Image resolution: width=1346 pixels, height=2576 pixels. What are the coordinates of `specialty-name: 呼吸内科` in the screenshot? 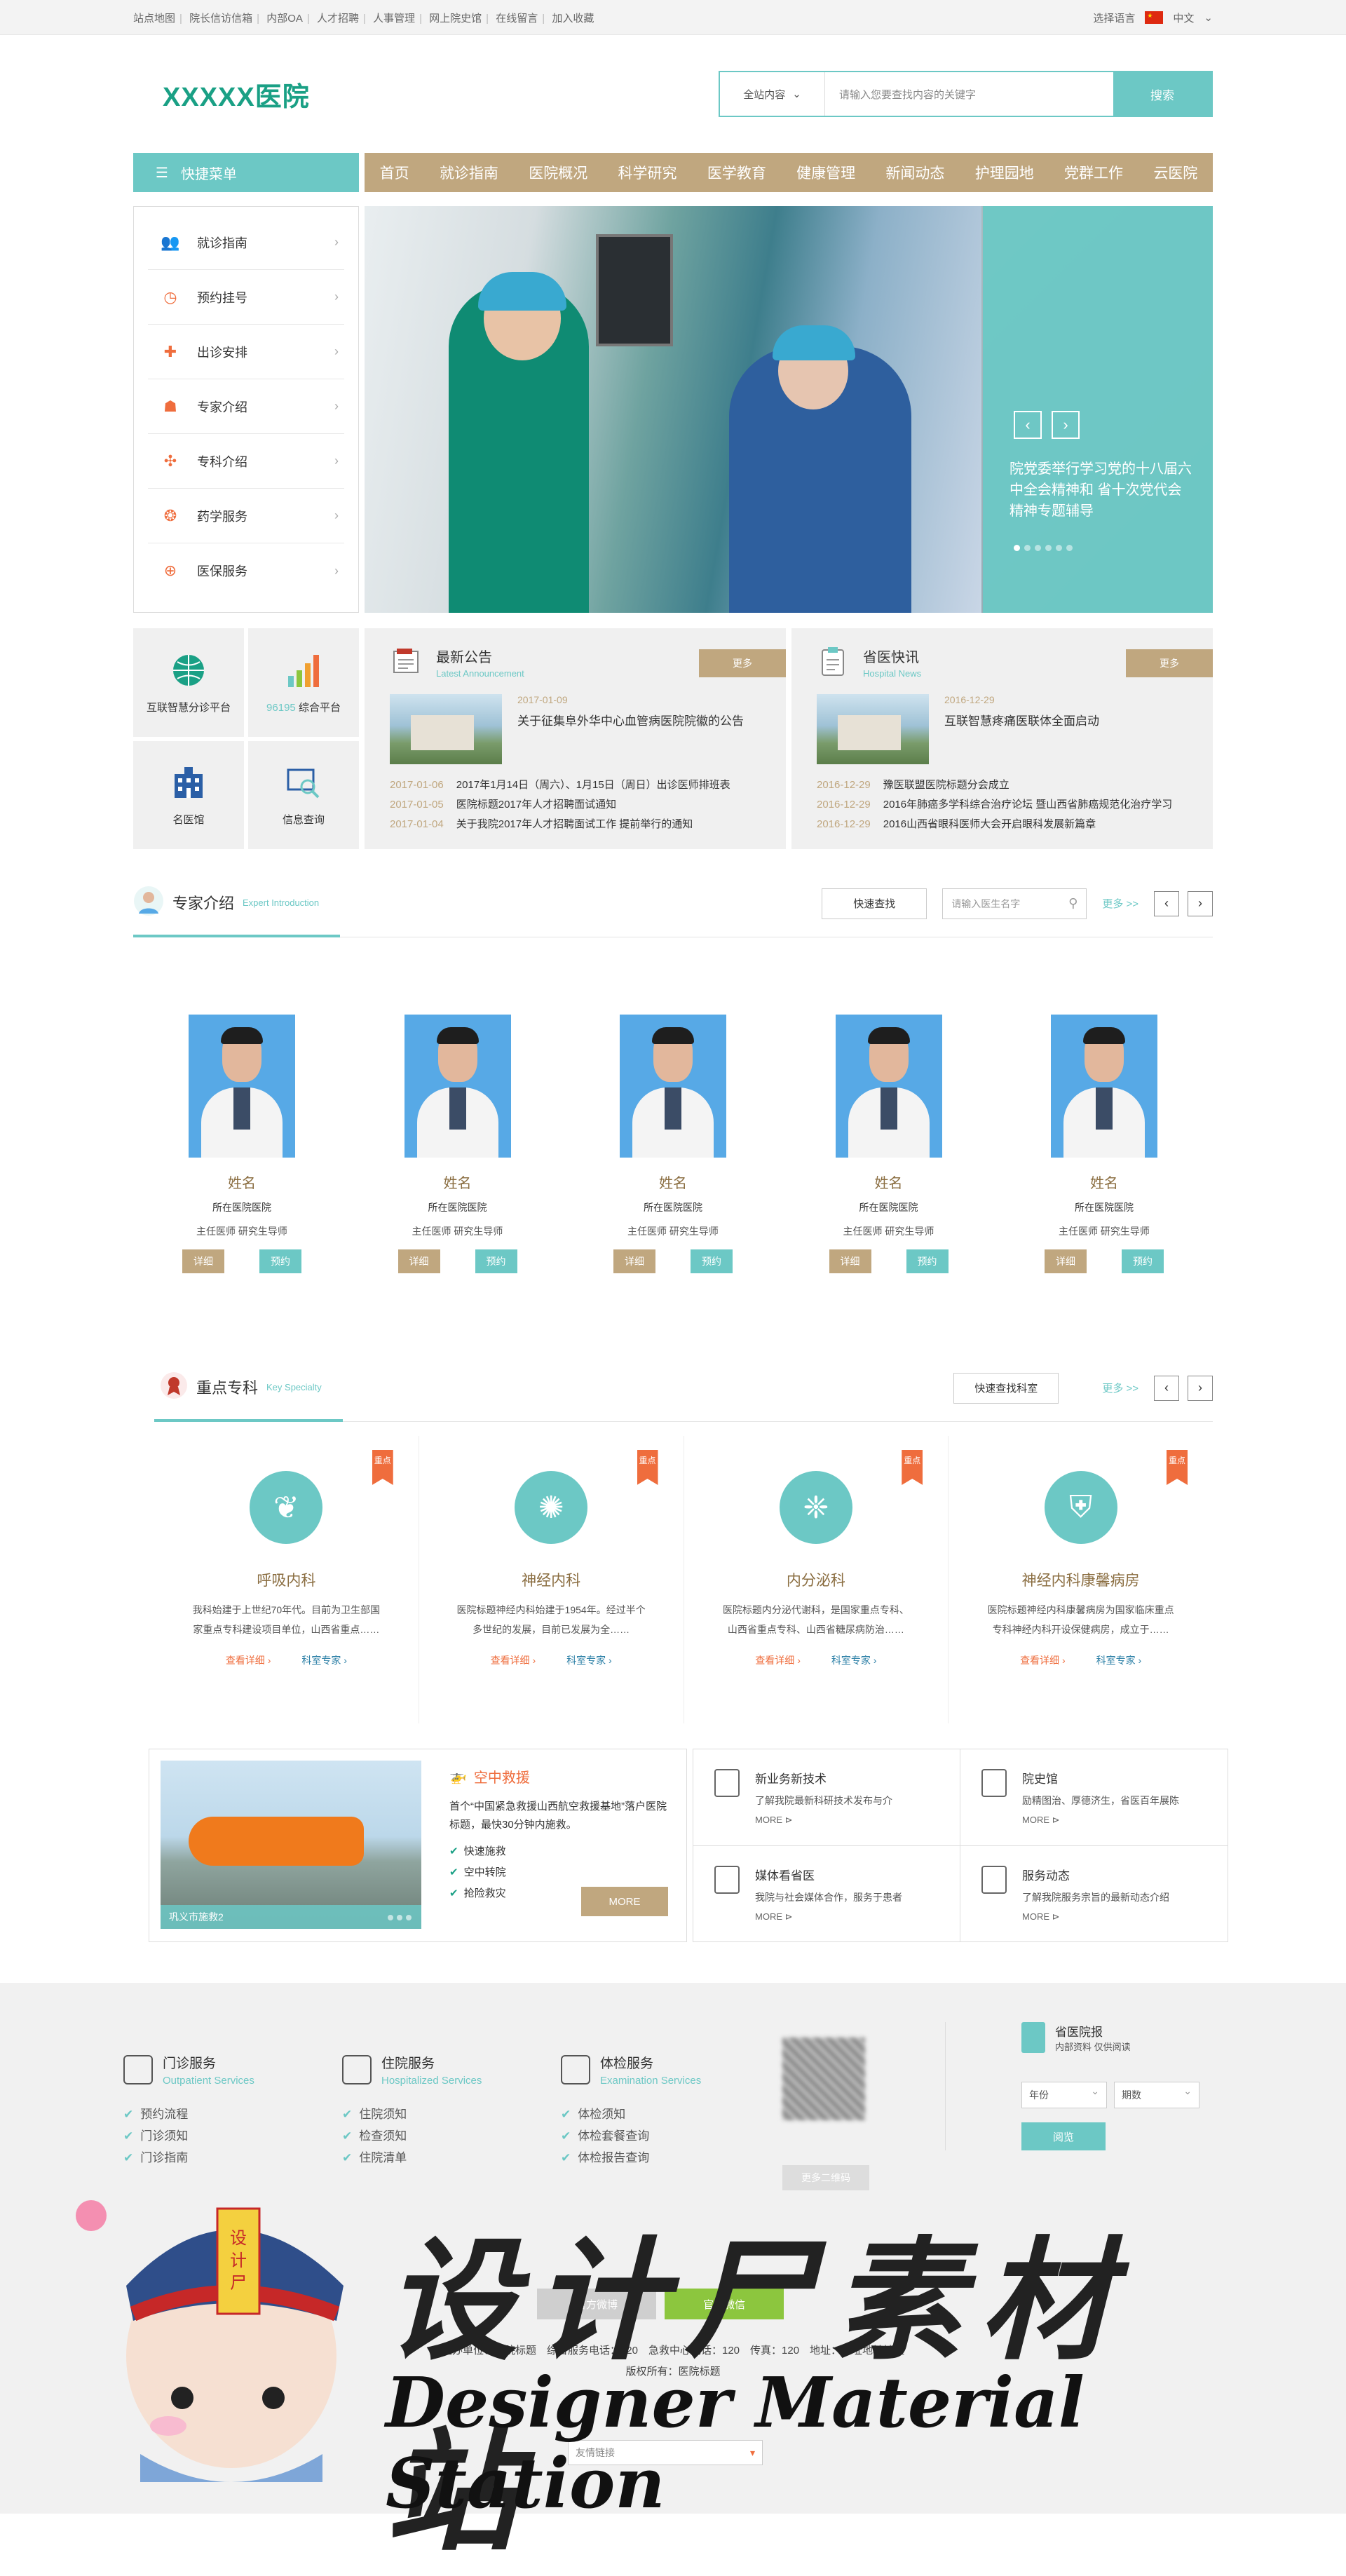 It's located at (286, 1579).